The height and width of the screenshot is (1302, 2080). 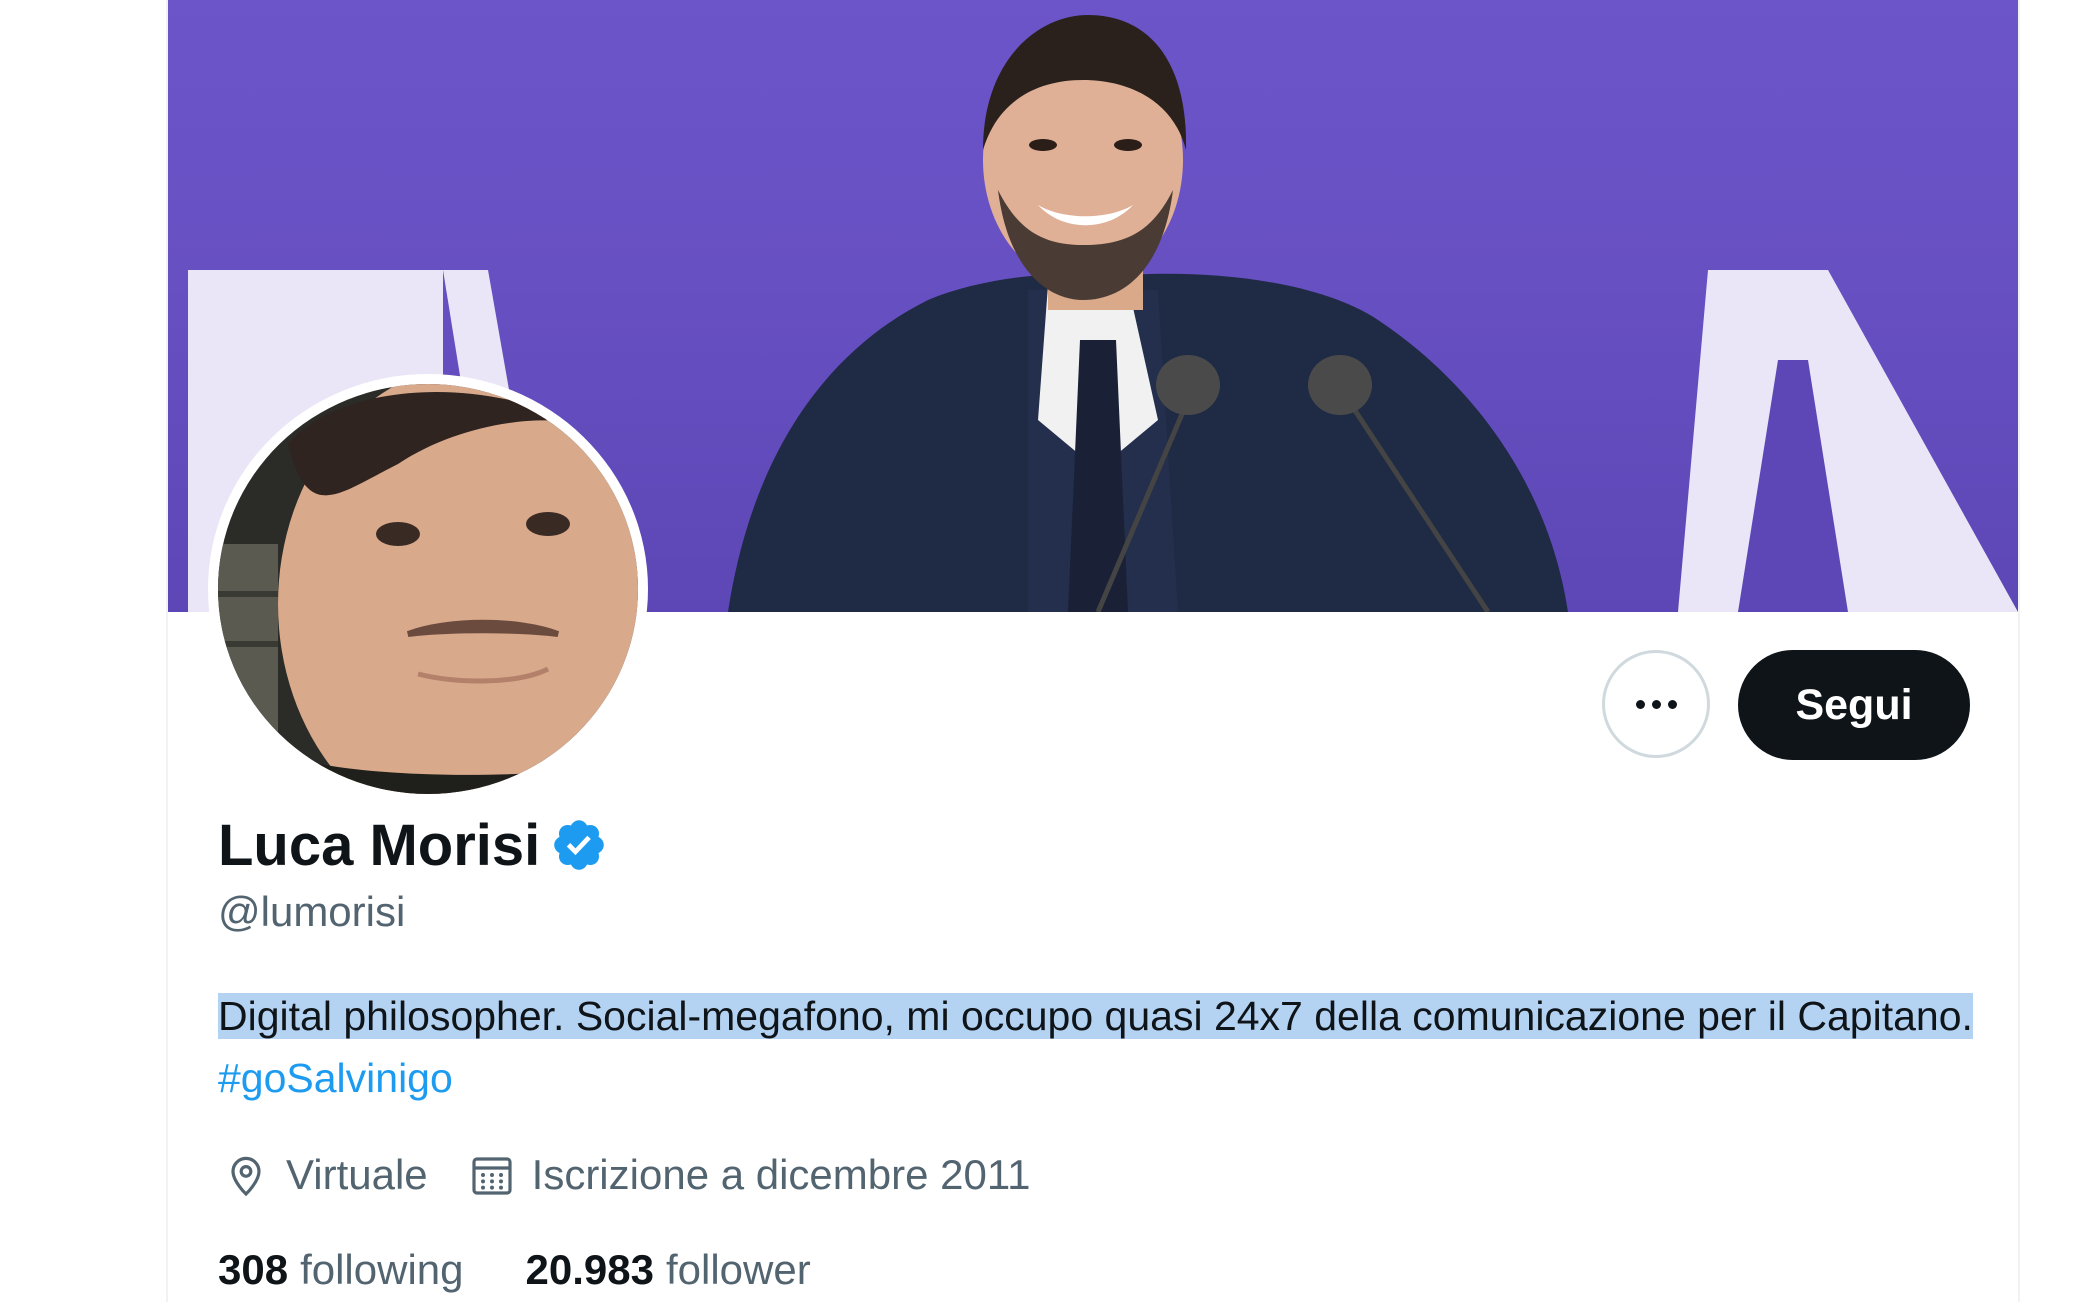 I want to click on verified-badge-icon, so click(x=579, y=845).